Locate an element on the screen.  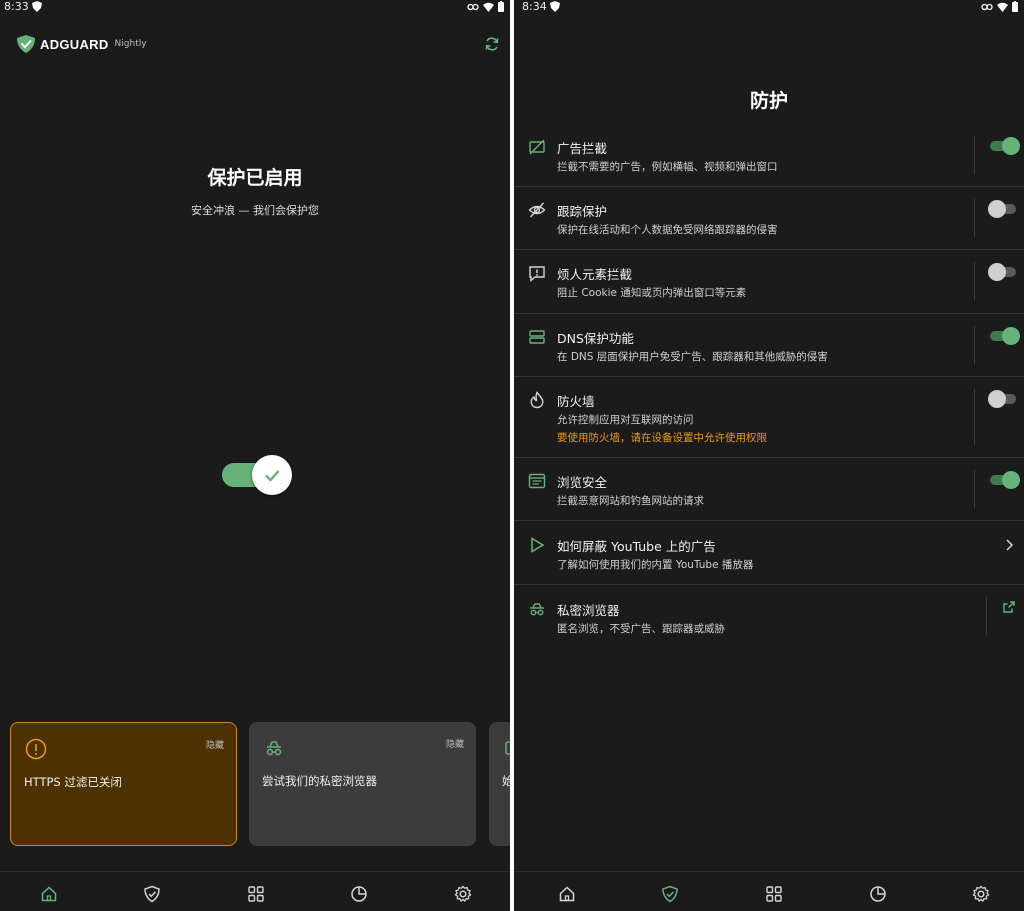
adguard-logo-icon is located at coordinates (26, 44).